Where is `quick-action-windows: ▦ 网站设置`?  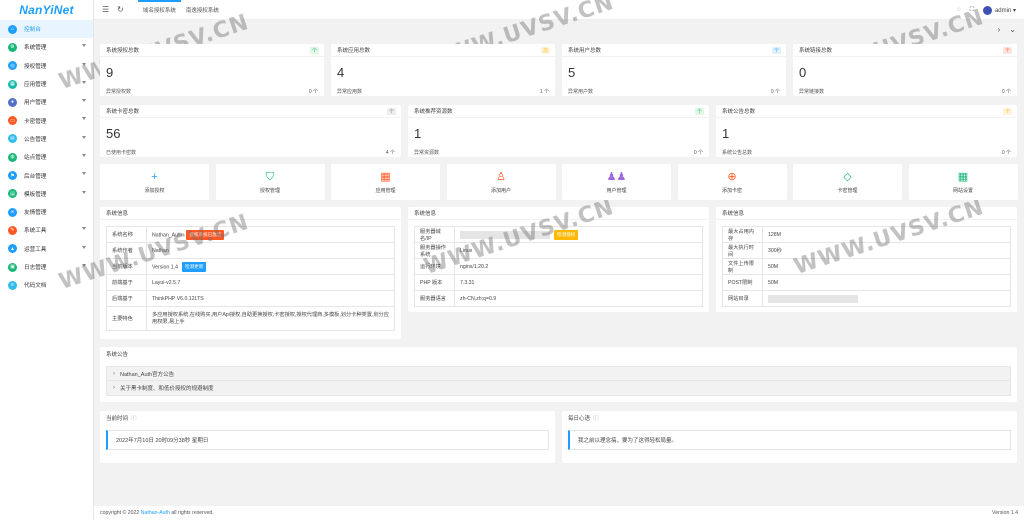
quick-action-windows: ▦ 网站设置 is located at coordinates (963, 182).